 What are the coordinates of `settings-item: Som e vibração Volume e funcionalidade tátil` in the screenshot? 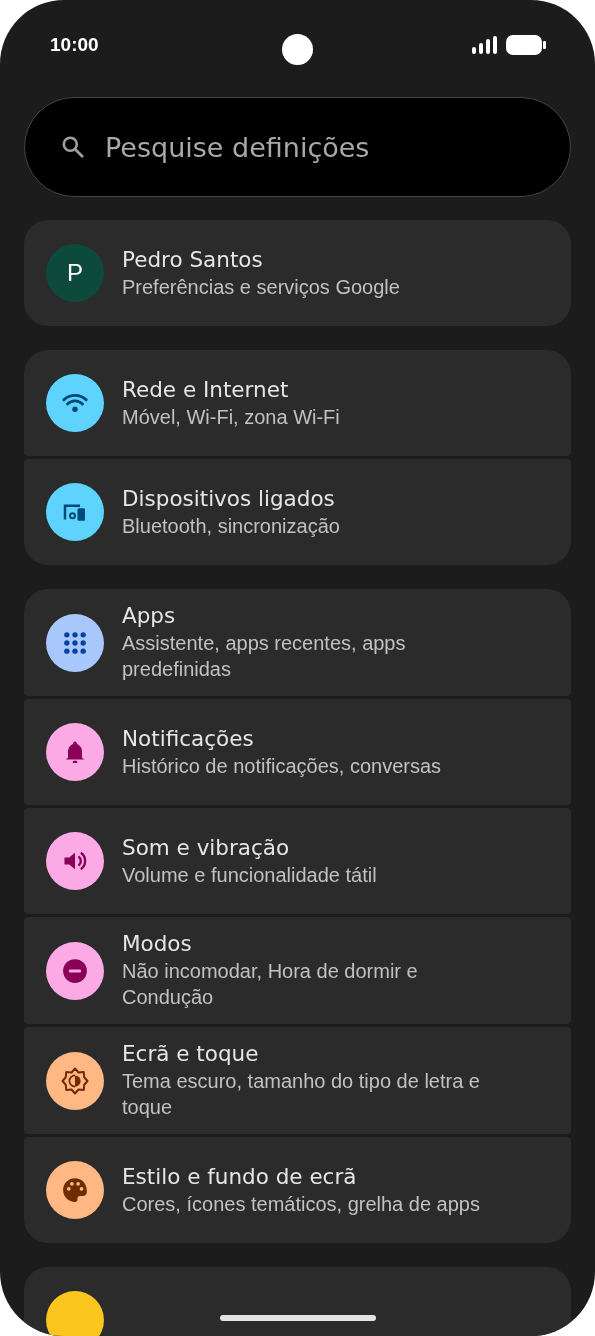 It's located at (297, 861).